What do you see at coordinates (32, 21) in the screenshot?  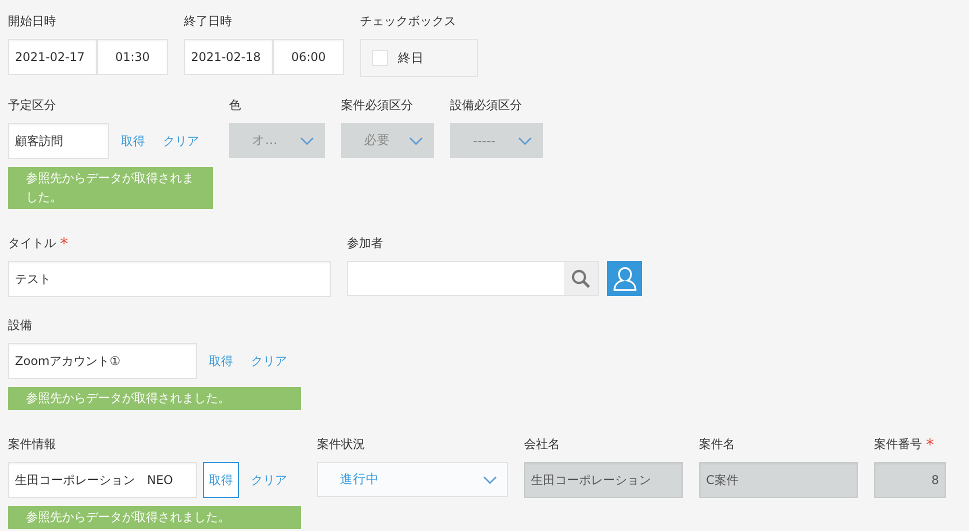 I see `field-label: 開始日時` at bounding box center [32, 21].